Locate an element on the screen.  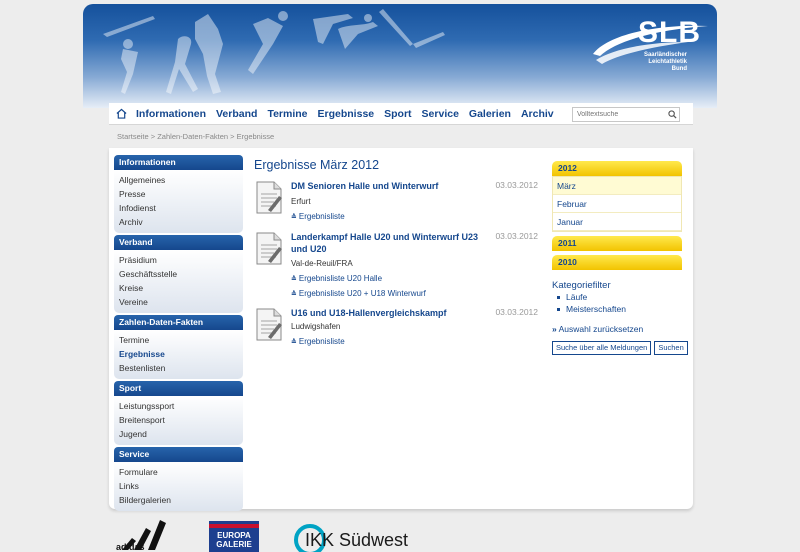
month-maerz: März is located at coordinates (617, 186).